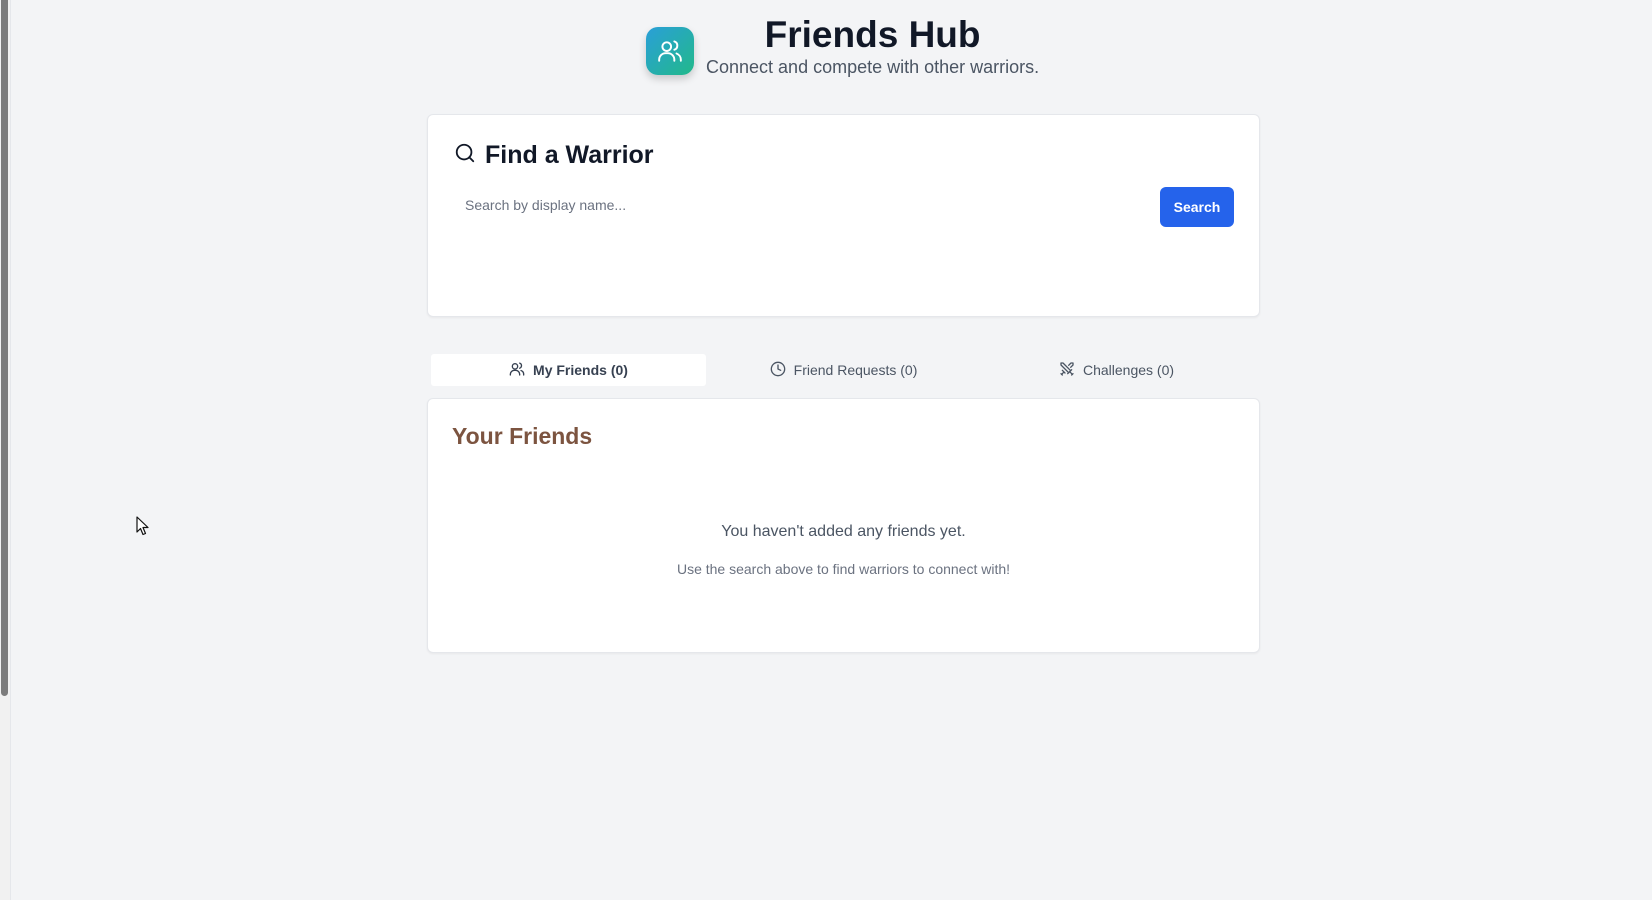 The height and width of the screenshot is (900, 1652). I want to click on swords-icon, so click(1071, 370).